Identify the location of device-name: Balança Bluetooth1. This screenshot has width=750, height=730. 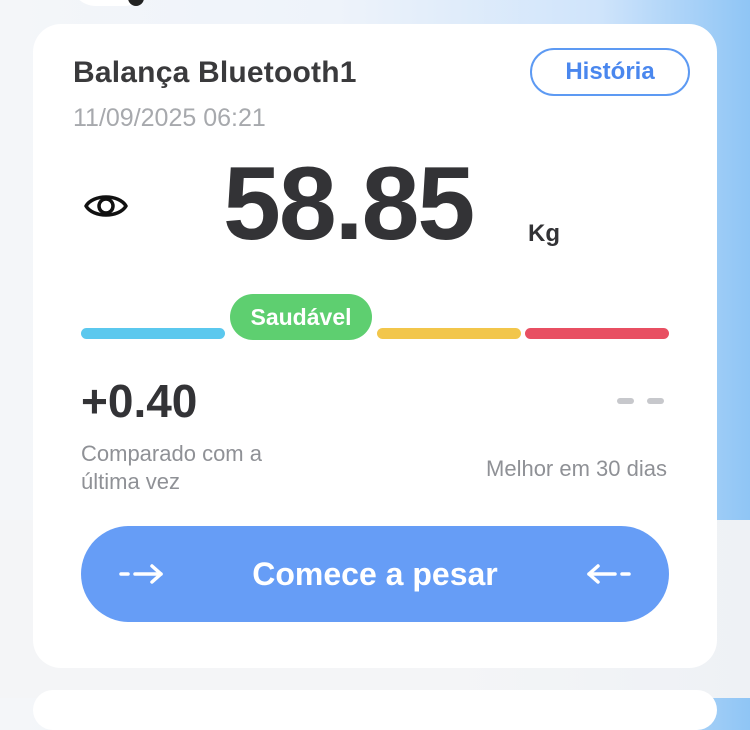
(215, 72).